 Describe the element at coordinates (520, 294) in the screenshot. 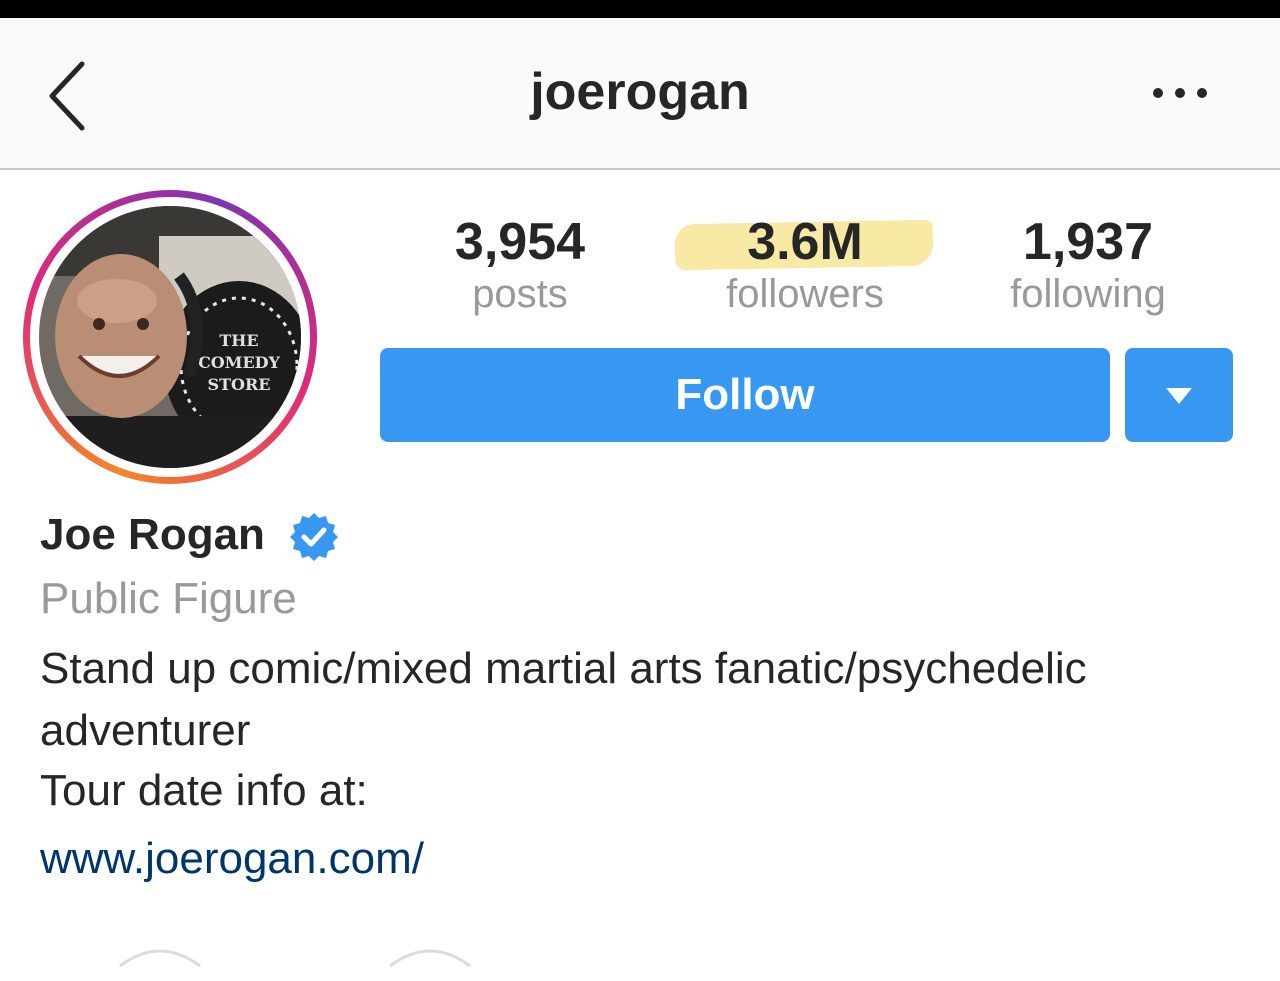

I see `posts-label: posts` at that location.